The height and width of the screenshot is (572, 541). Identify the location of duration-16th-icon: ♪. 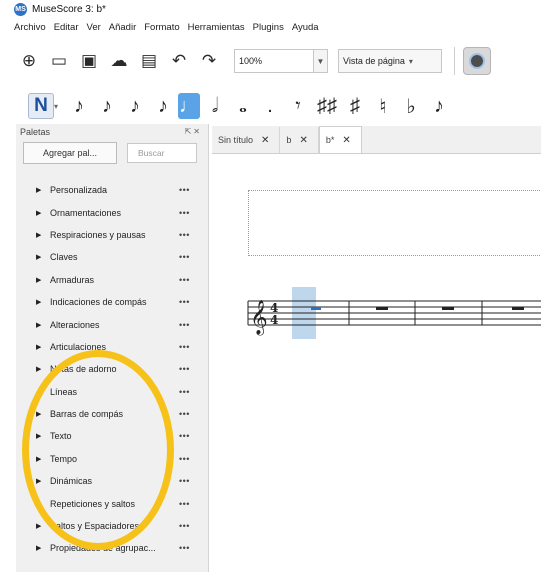
(135, 106).